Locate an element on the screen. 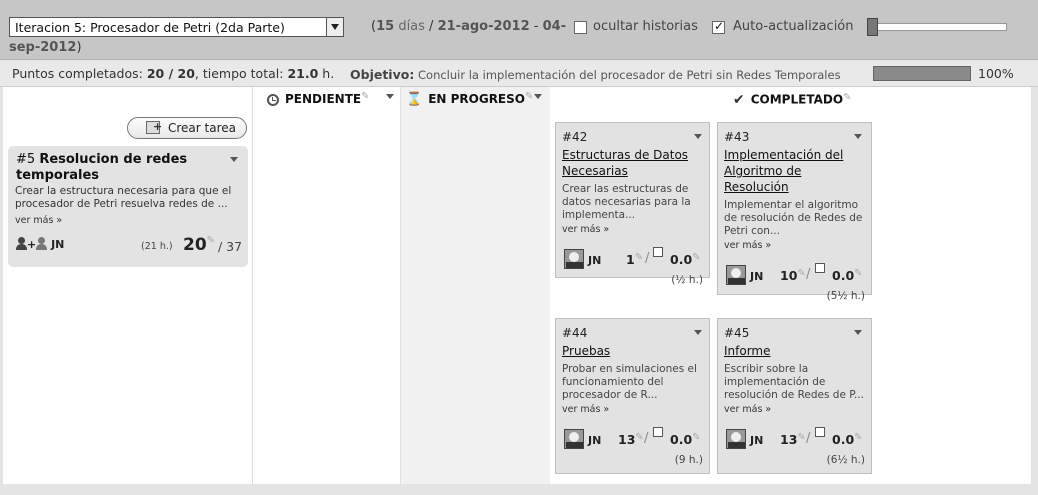  days-count: 15 is located at coordinates (385, 26).